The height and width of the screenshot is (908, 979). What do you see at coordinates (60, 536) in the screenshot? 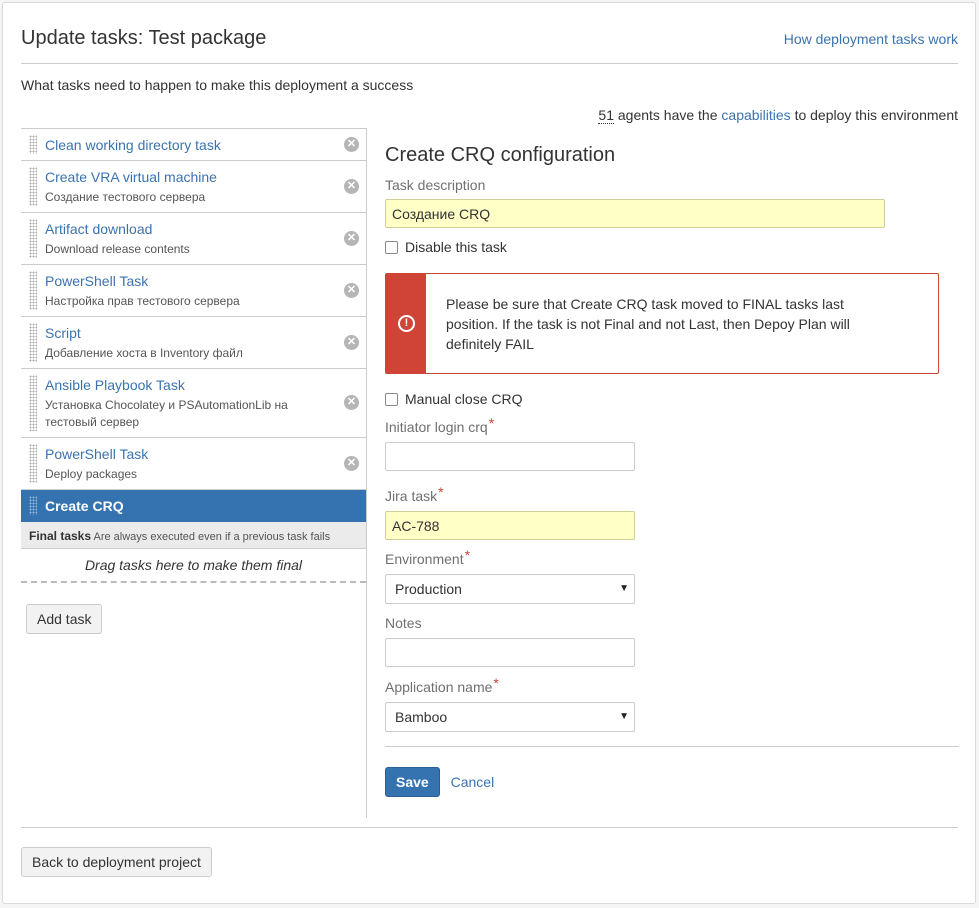
I see `final-tasks-label: Final tasks` at bounding box center [60, 536].